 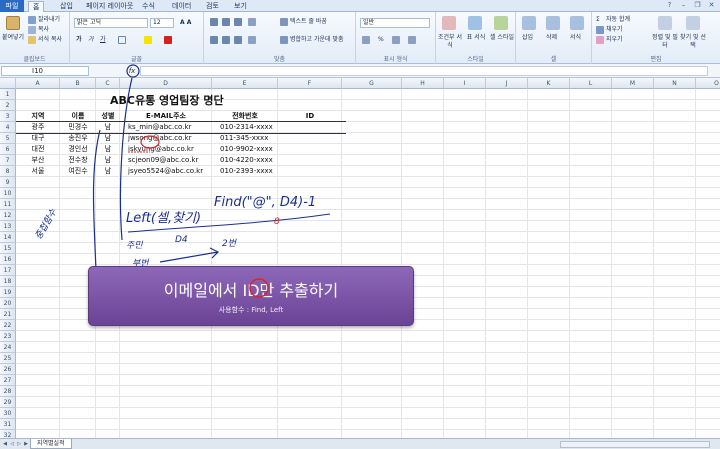 I want to click on merge-icon, so click(x=284, y=40).